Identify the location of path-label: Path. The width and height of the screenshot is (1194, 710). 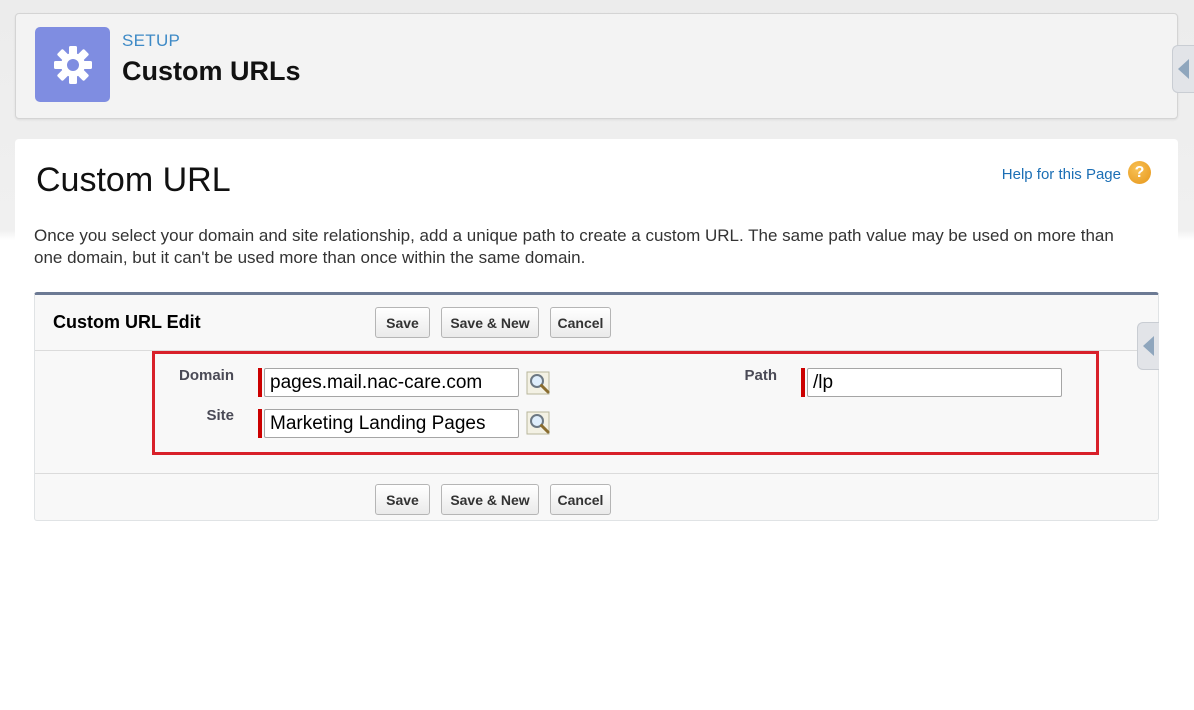
(760, 375).